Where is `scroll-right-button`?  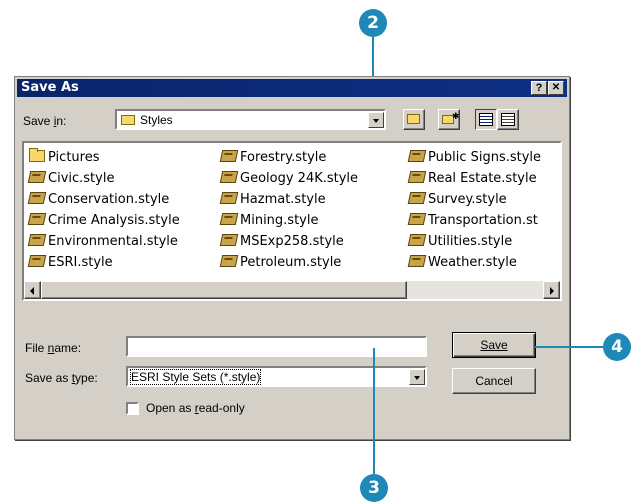
scroll-right-button is located at coordinates (551, 290).